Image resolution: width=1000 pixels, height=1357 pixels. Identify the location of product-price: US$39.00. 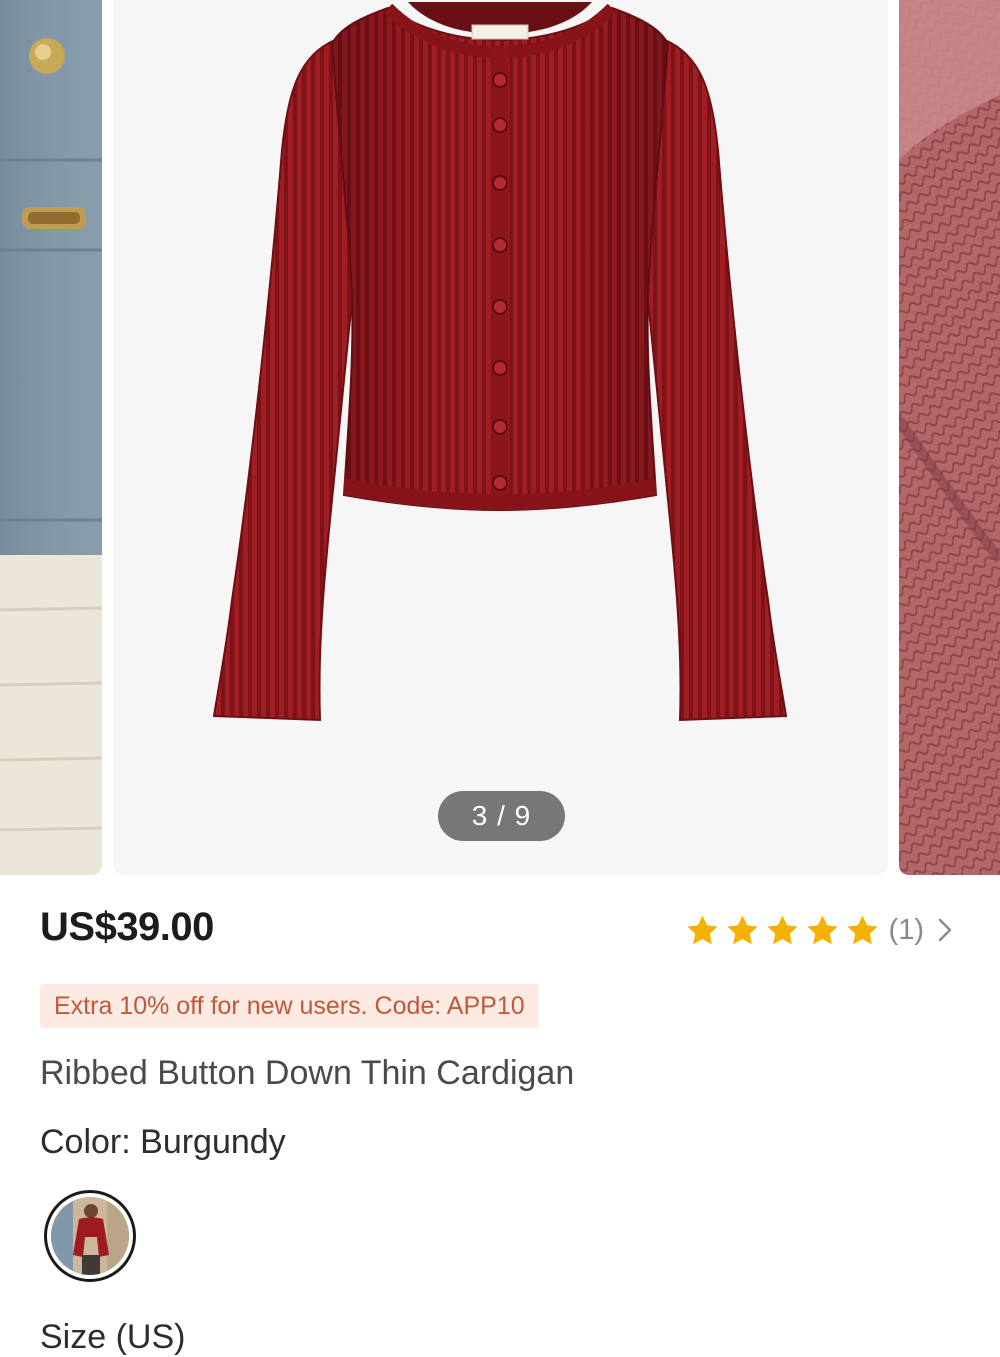
(127, 927).